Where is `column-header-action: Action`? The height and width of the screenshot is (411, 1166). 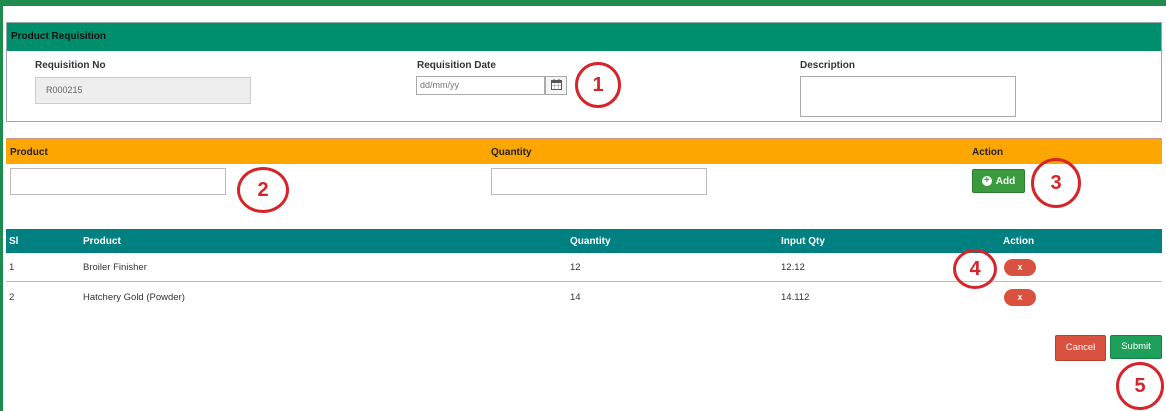
column-header-action: Action is located at coordinates (1019, 241).